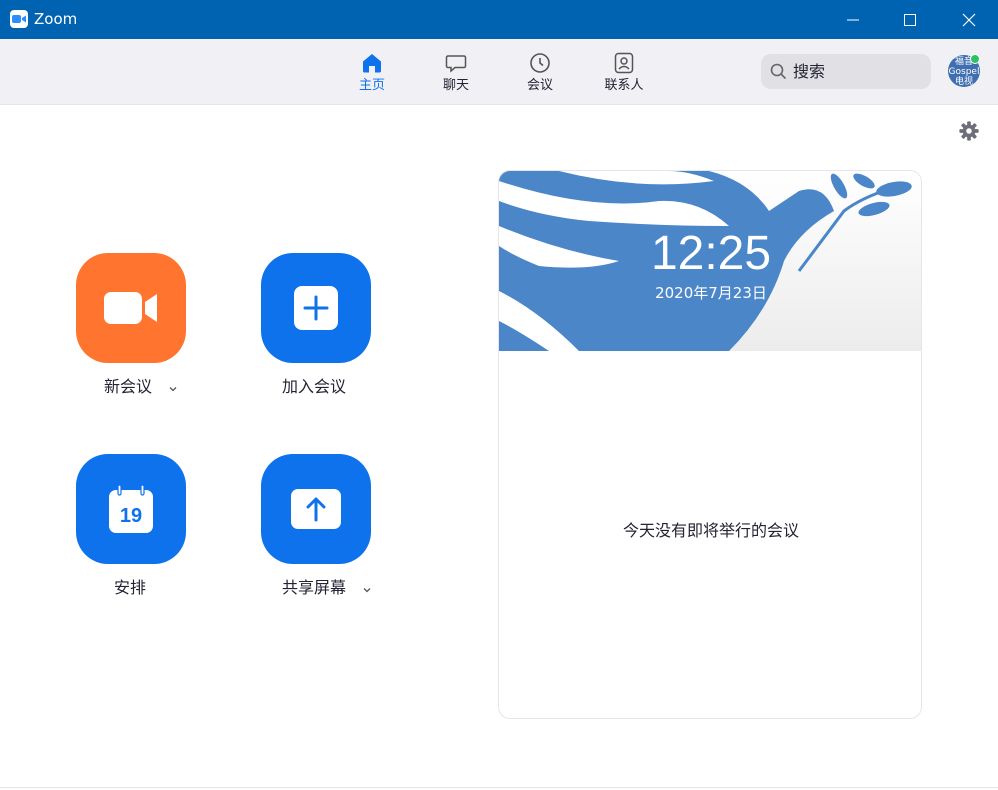 The image size is (998, 790). What do you see at coordinates (499, 787) in the screenshot?
I see `bottom-divider` at bounding box center [499, 787].